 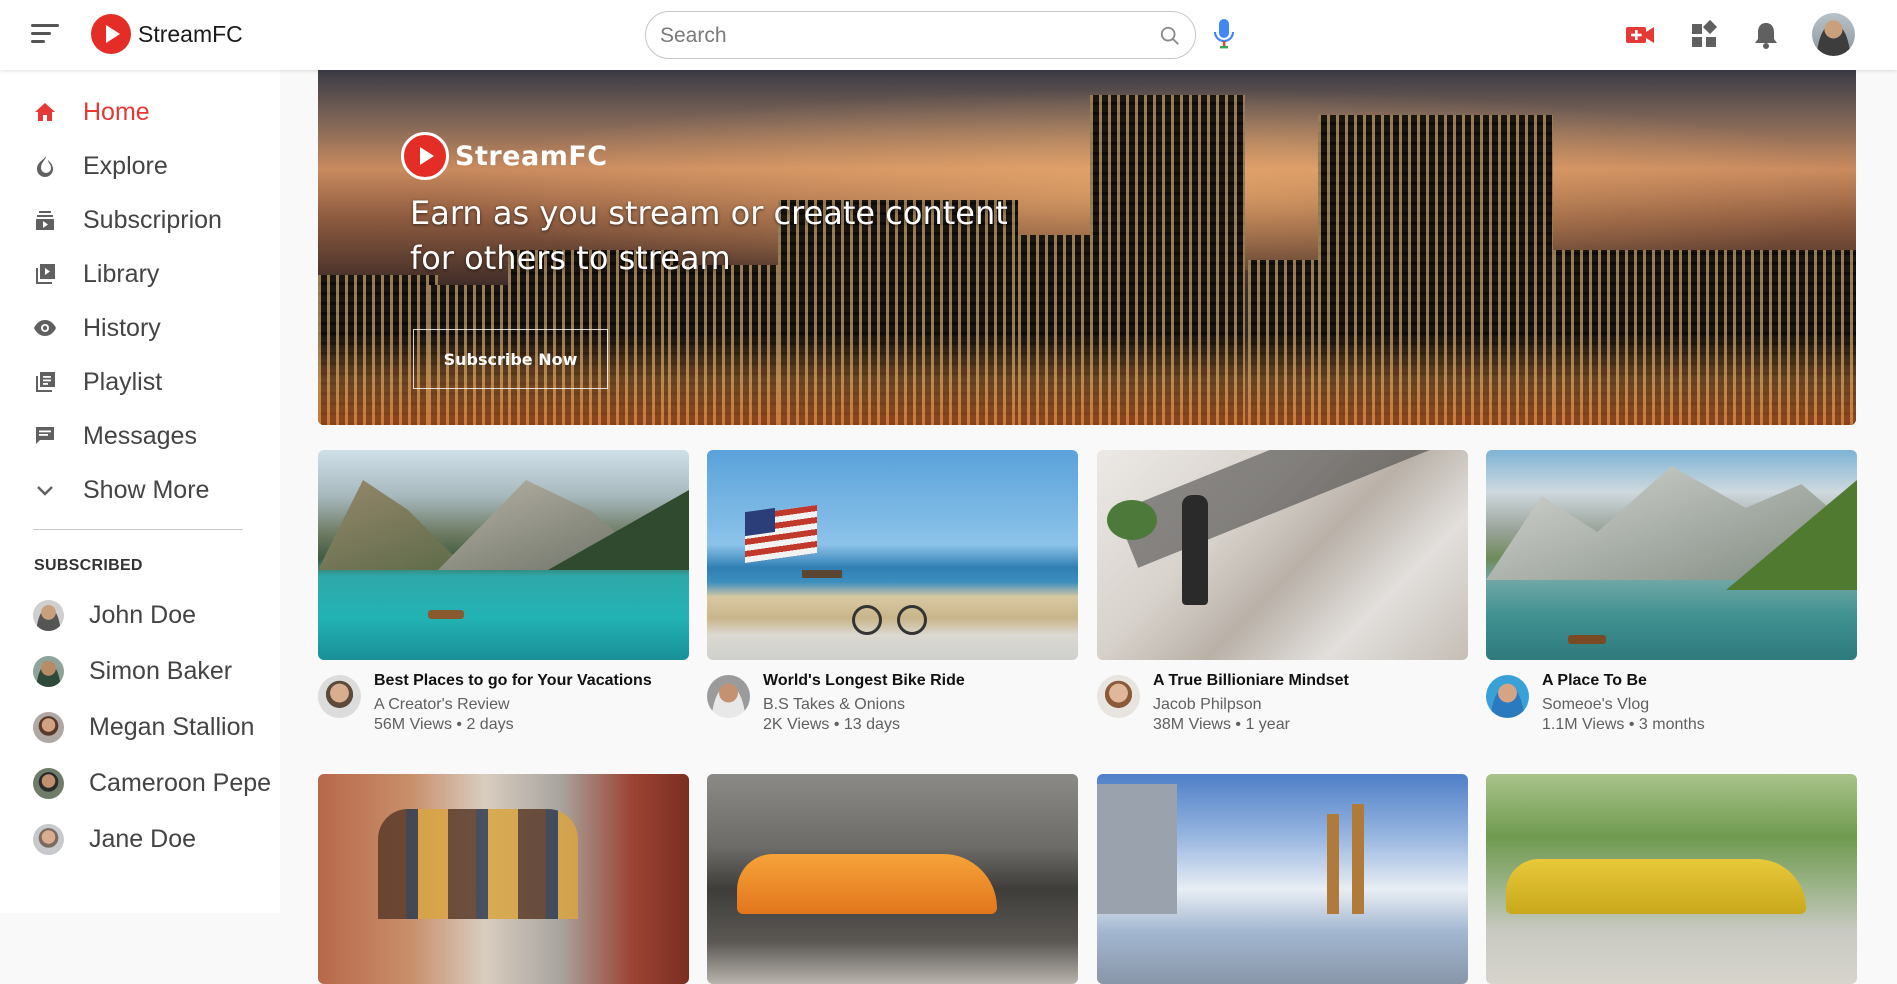 I want to click on play-logo-icon, so click(x=425, y=156).